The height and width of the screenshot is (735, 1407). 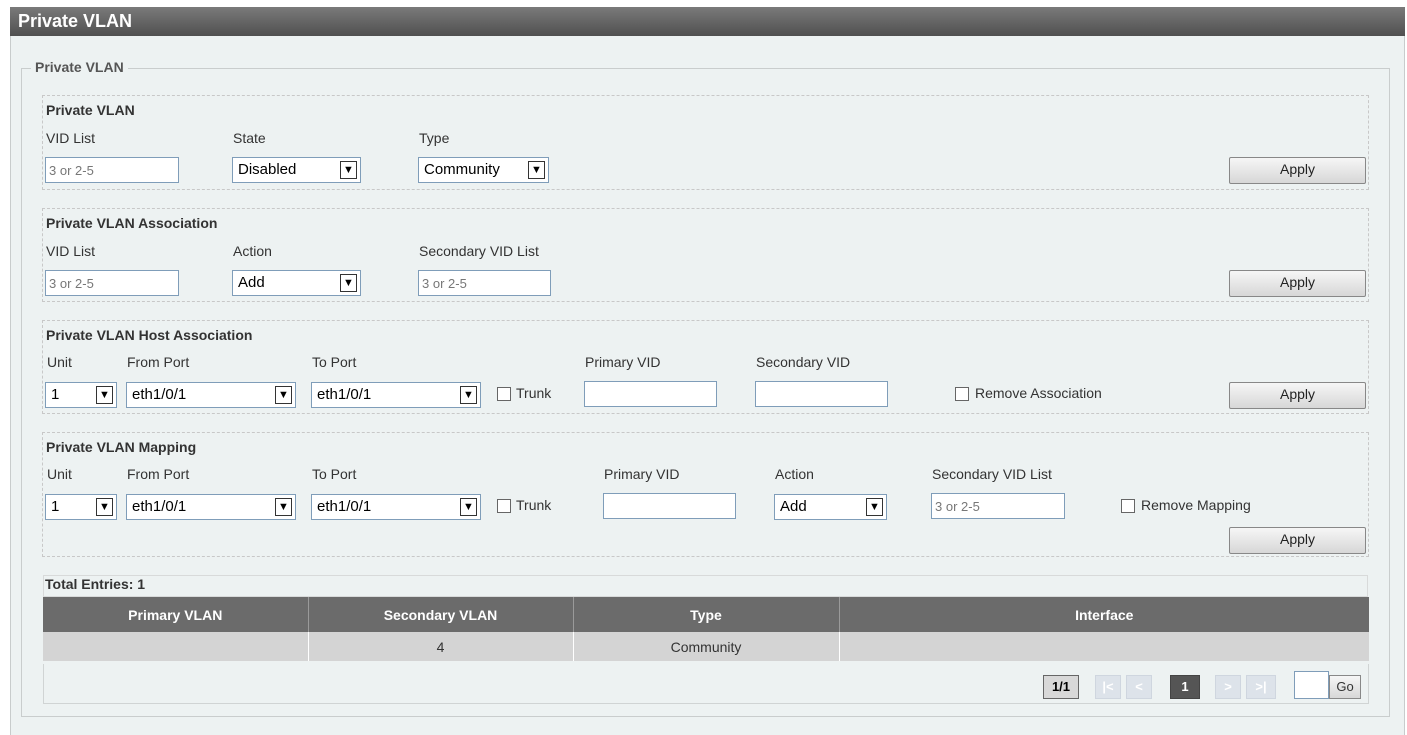 What do you see at coordinates (81, 395) in the screenshot?
I see `host-unit-select: 1 ▼` at bounding box center [81, 395].